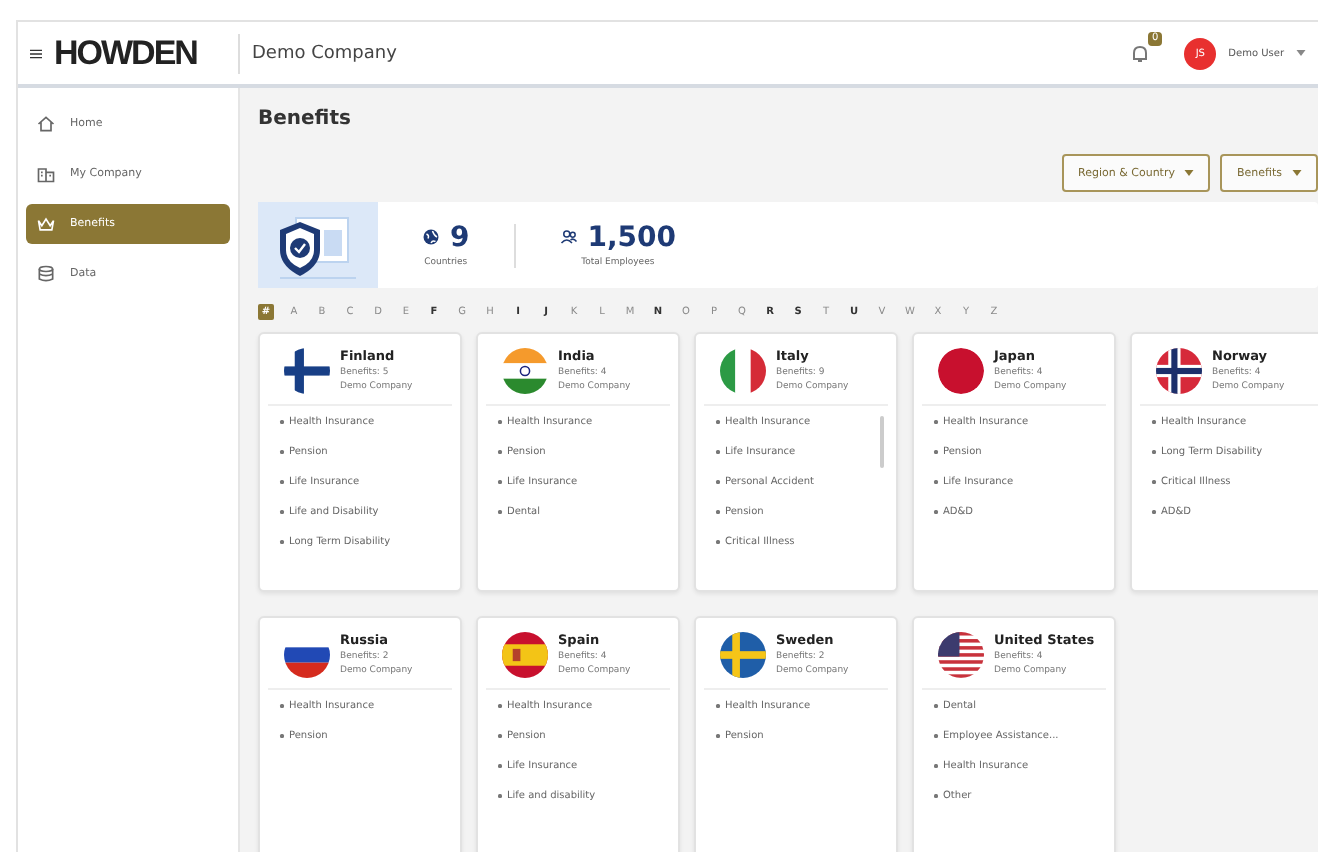 This screenshot has height=852, width=1318. Describe the element at coordinates (46, 124) in the screenshot. I see `home-icon` at that location.